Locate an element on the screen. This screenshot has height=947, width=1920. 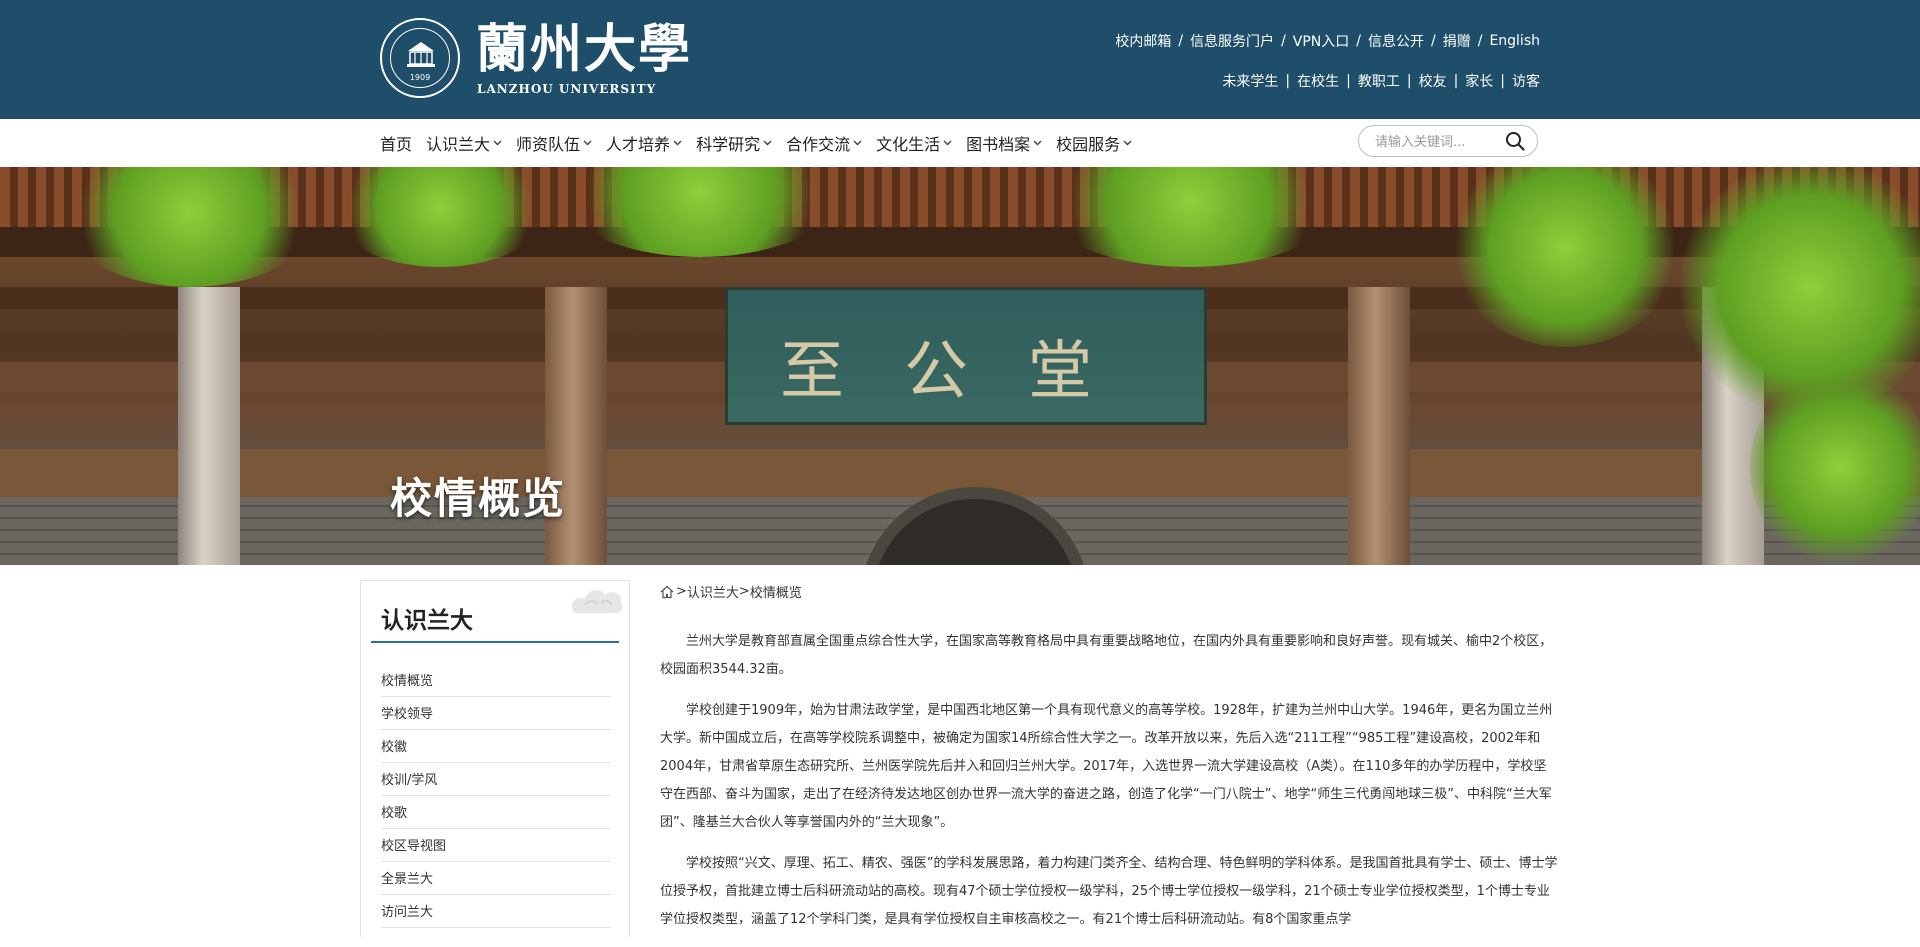
nav-item-label: 文化生活 is located at coordinates (908, 144).